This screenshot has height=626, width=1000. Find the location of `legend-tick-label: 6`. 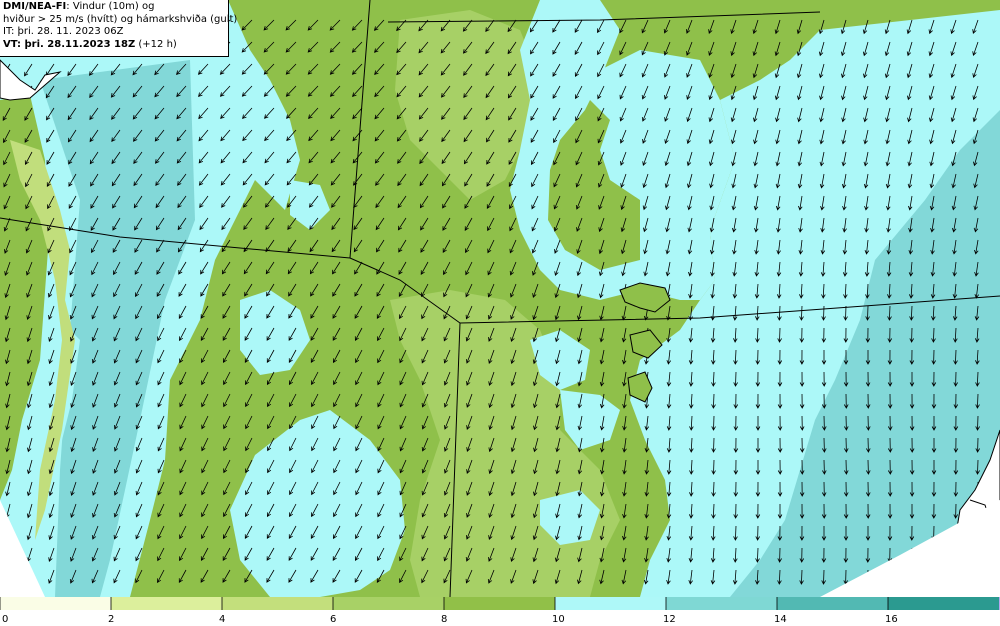

legend-tick-label: 6 is located at coordinates (333, 619).